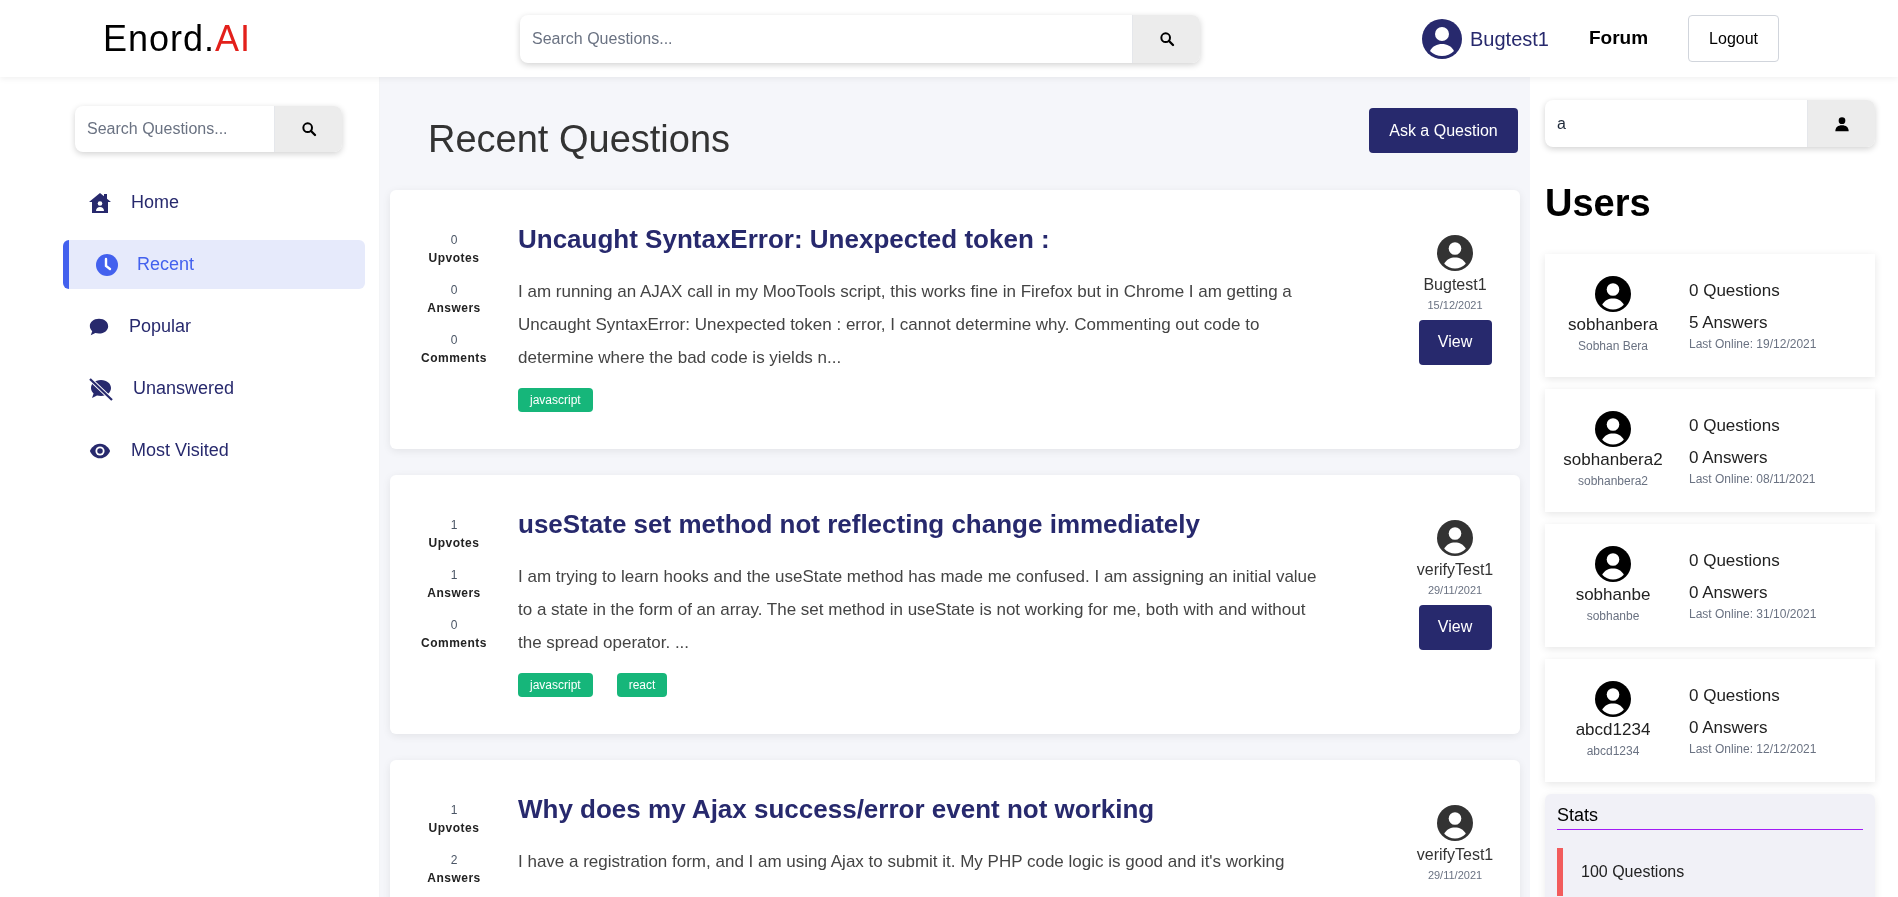  What do you see at coordinates (107, 264) in the screenshot?
I see `clock-icon` at bounding box center [107, 264].